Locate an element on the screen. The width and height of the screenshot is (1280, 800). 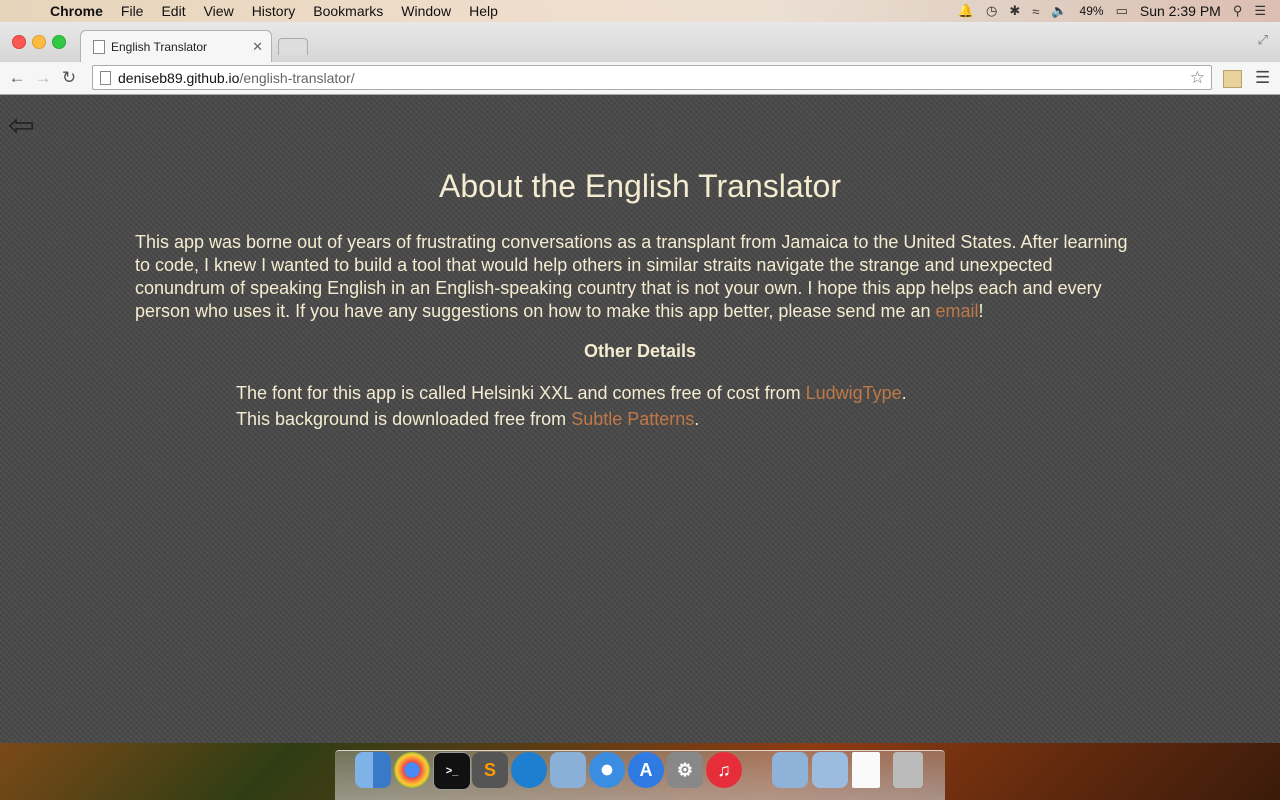
terminal-icon: >_ is located at coordinates (452, 771).